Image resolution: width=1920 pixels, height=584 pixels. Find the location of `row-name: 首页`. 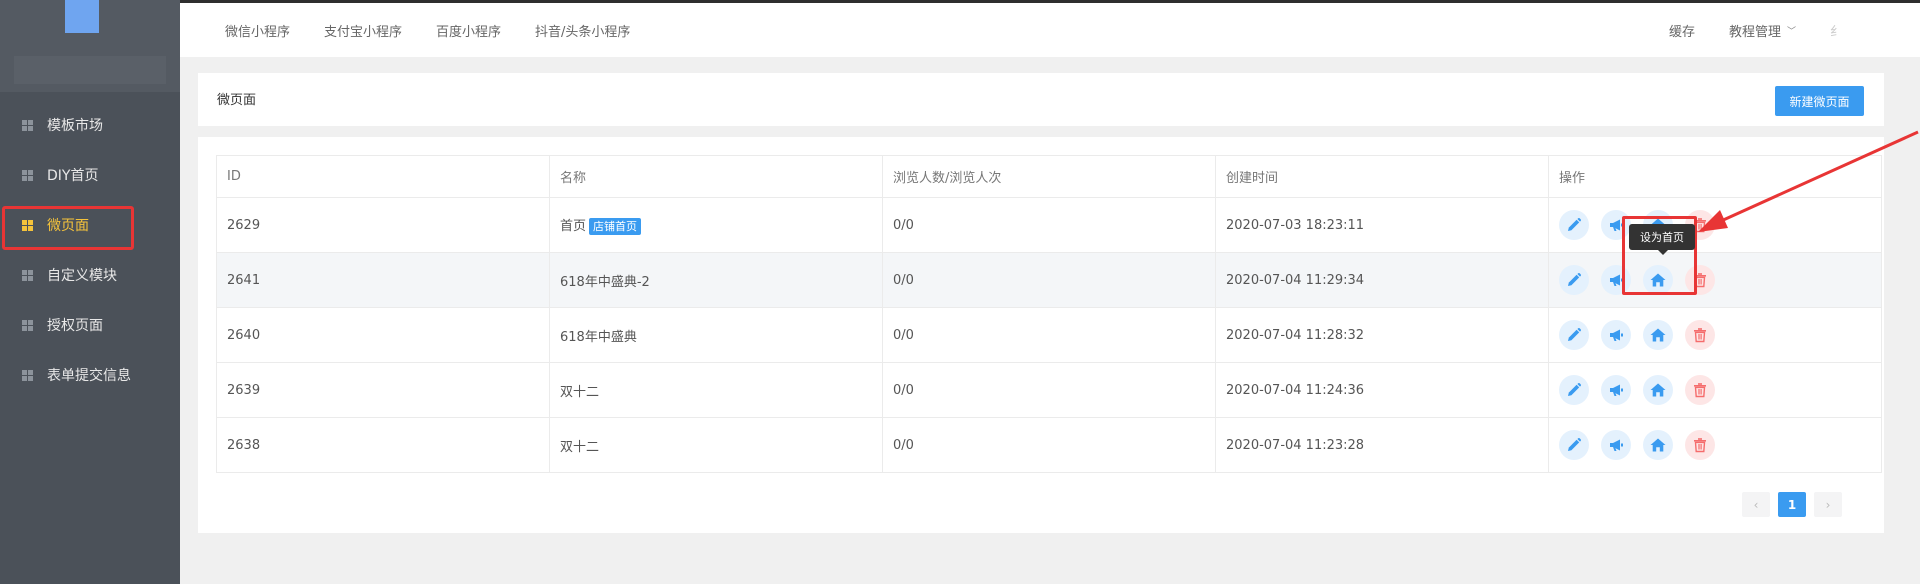

row-name: 首页 is located at coordinates (573, 226).